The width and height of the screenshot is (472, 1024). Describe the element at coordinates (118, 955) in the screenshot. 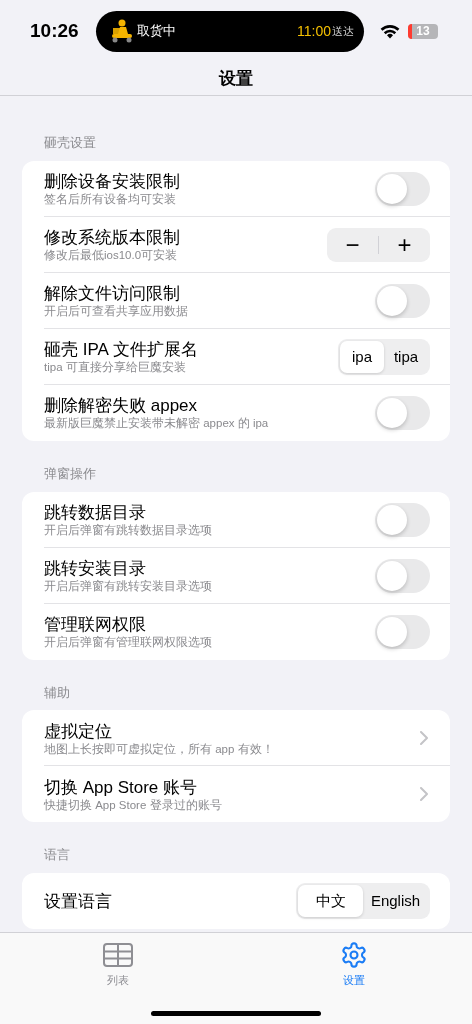

I see `grid-icon` at that location.